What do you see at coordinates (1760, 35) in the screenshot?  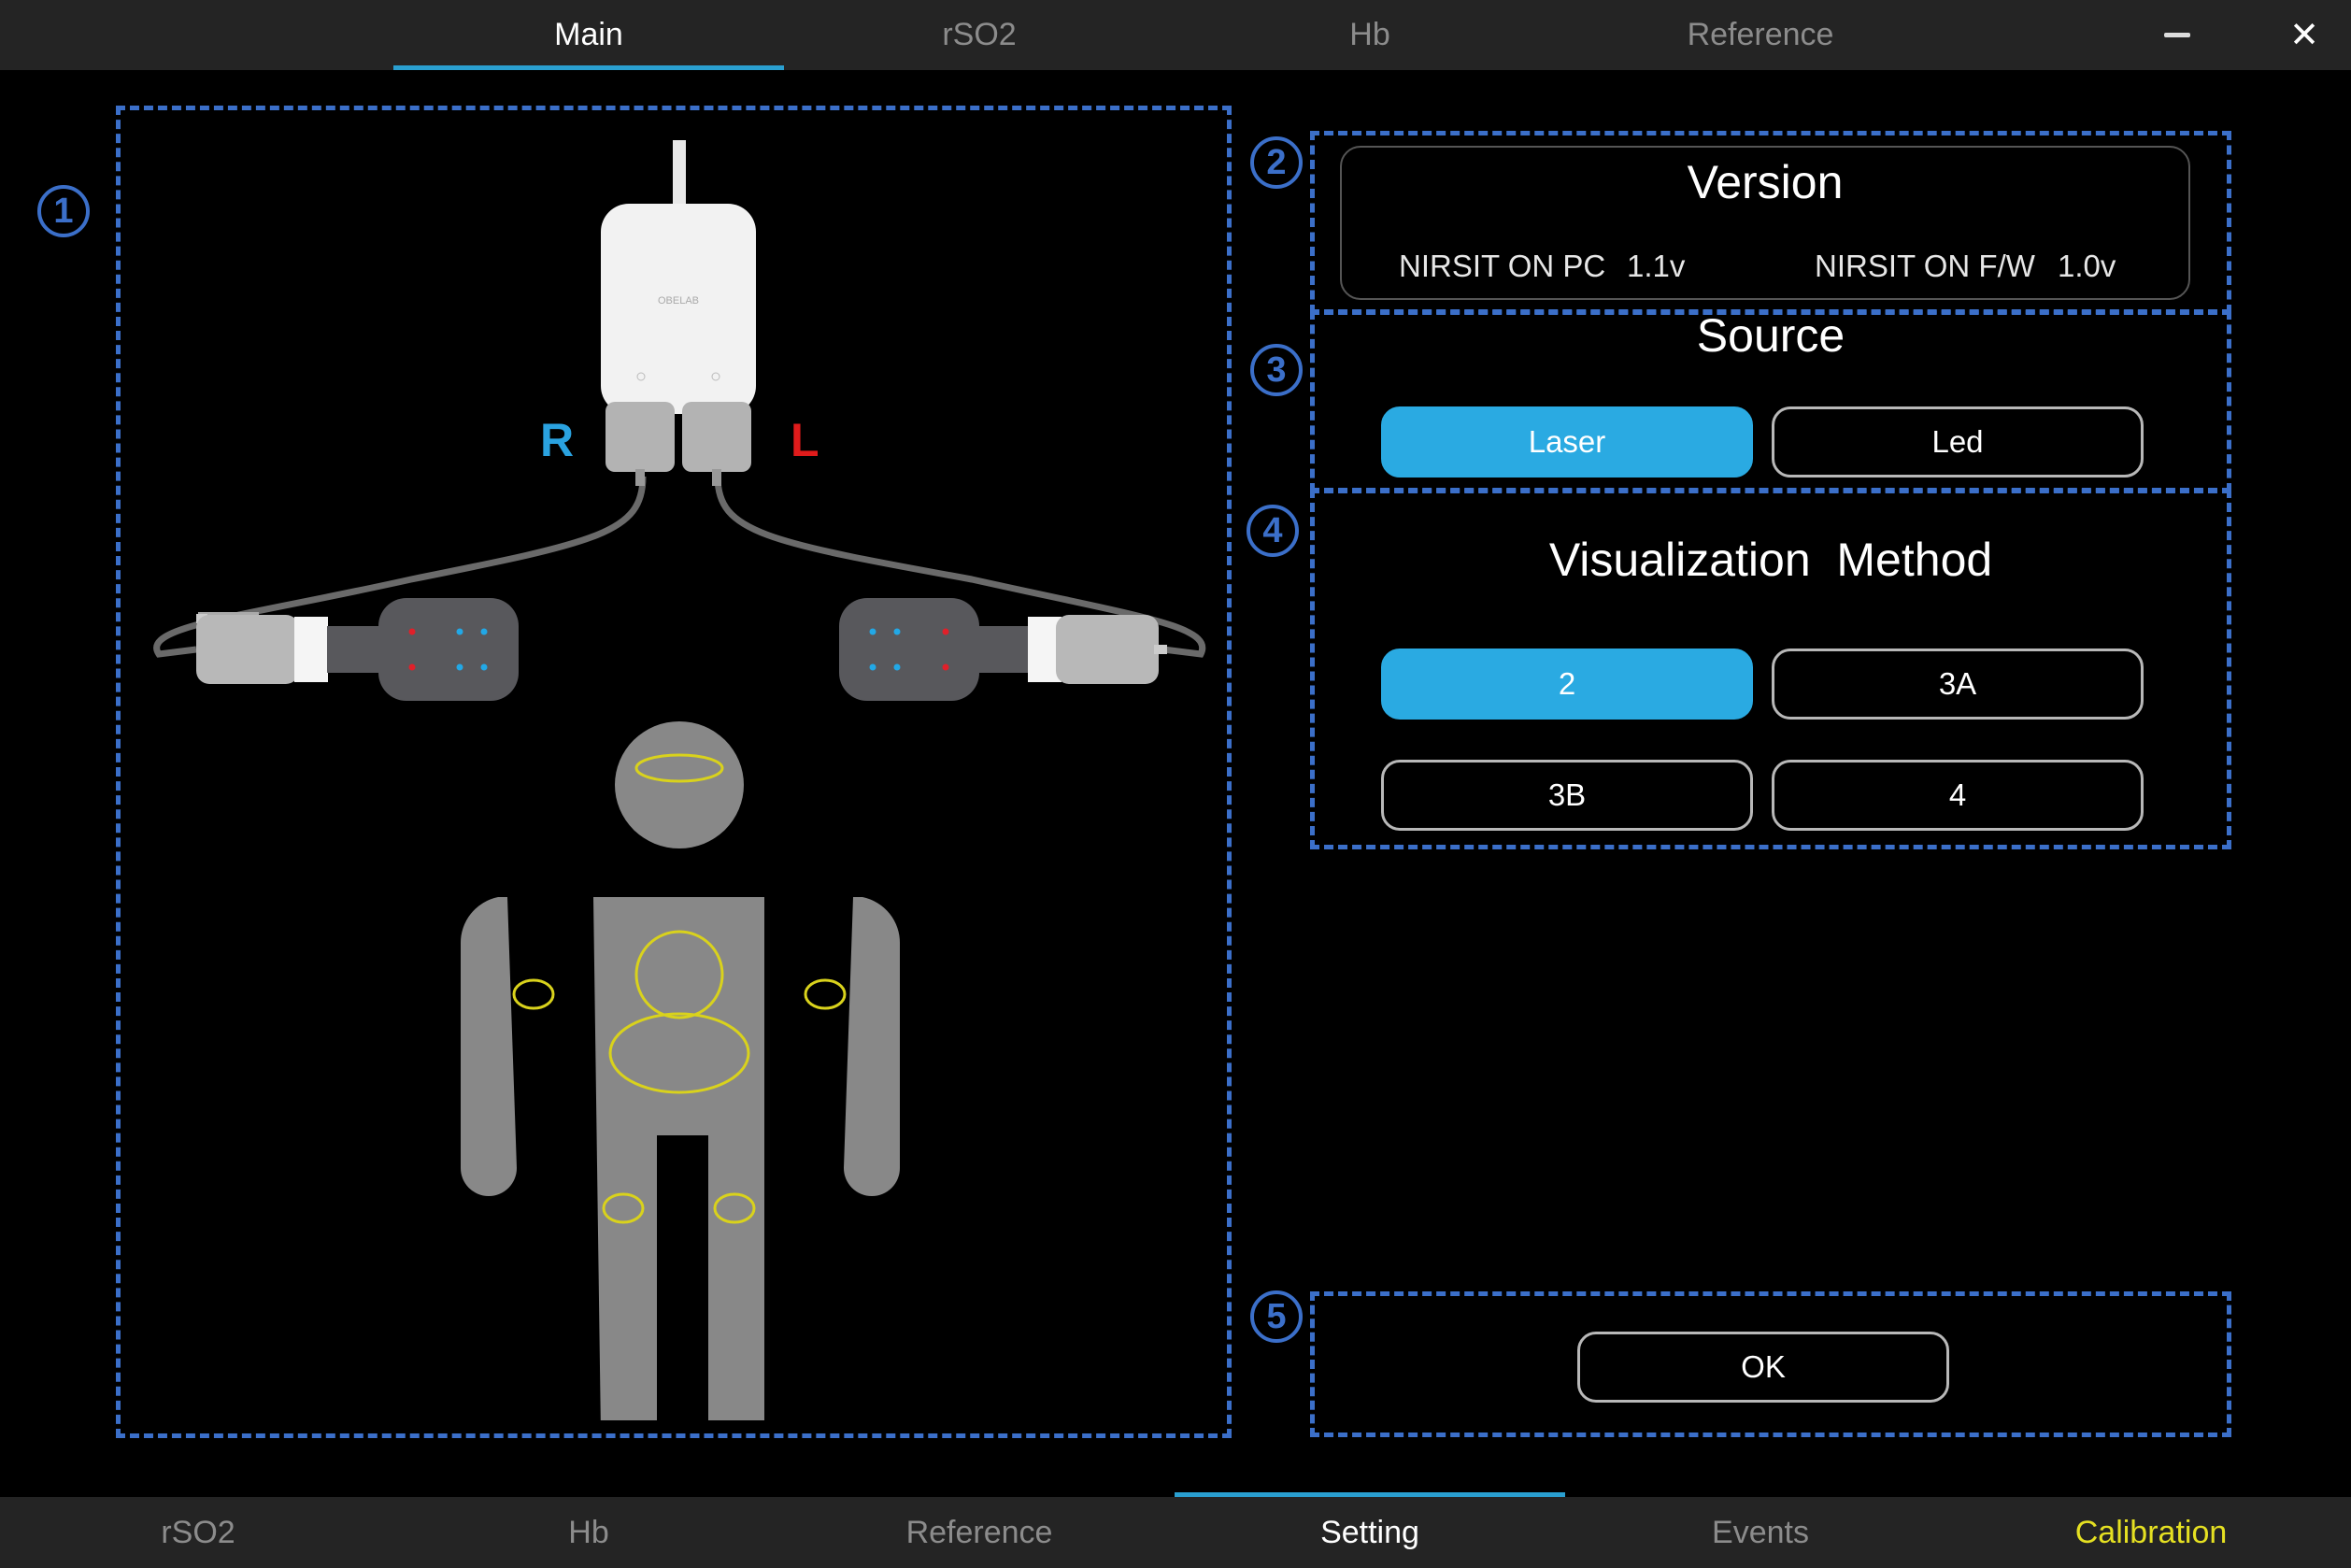 I see `tab-reference: Reference` at bounding box center [1760, 35].